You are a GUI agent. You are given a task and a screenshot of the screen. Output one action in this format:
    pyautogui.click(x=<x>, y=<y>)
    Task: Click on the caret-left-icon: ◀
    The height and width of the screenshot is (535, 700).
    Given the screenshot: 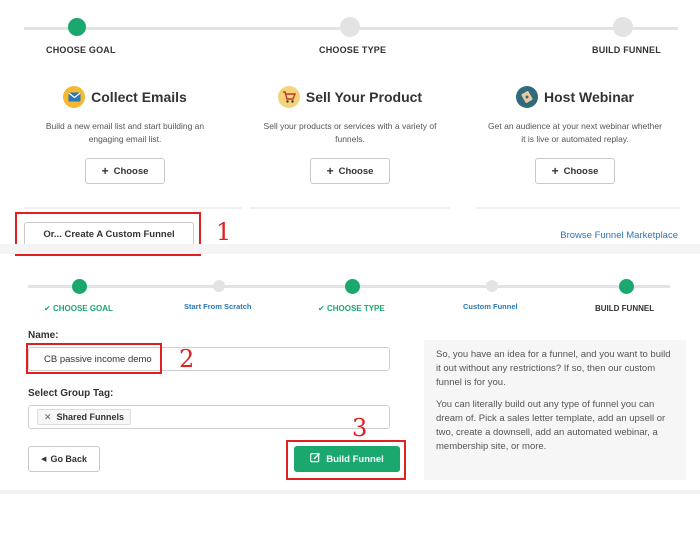 What is the action you would take?
    pyautogui.click(x=44, y=459)
    